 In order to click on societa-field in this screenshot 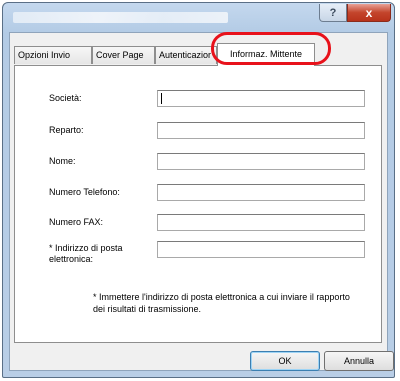, I will do `click(261, 98)`.